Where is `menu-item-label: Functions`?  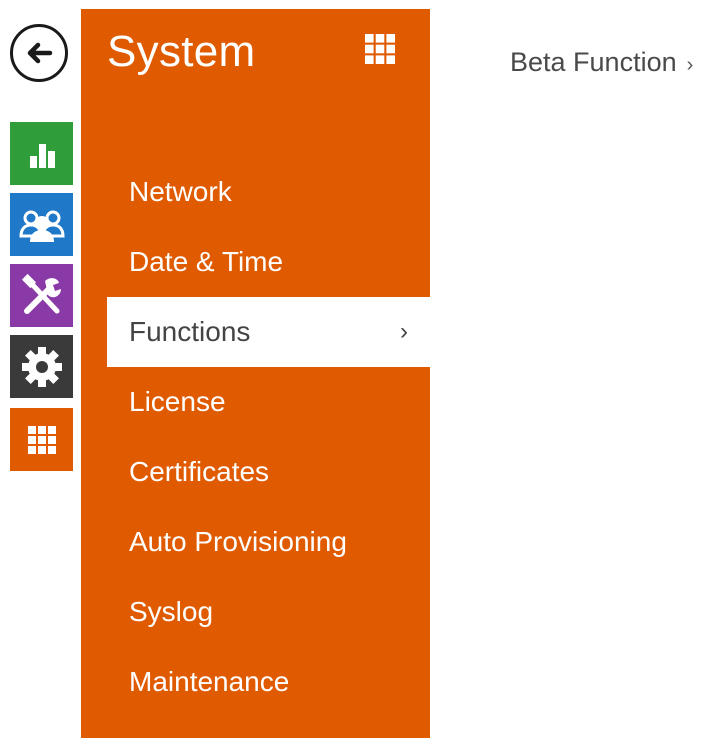 menu-item-label: Functions is located at coordinates (190, 331).